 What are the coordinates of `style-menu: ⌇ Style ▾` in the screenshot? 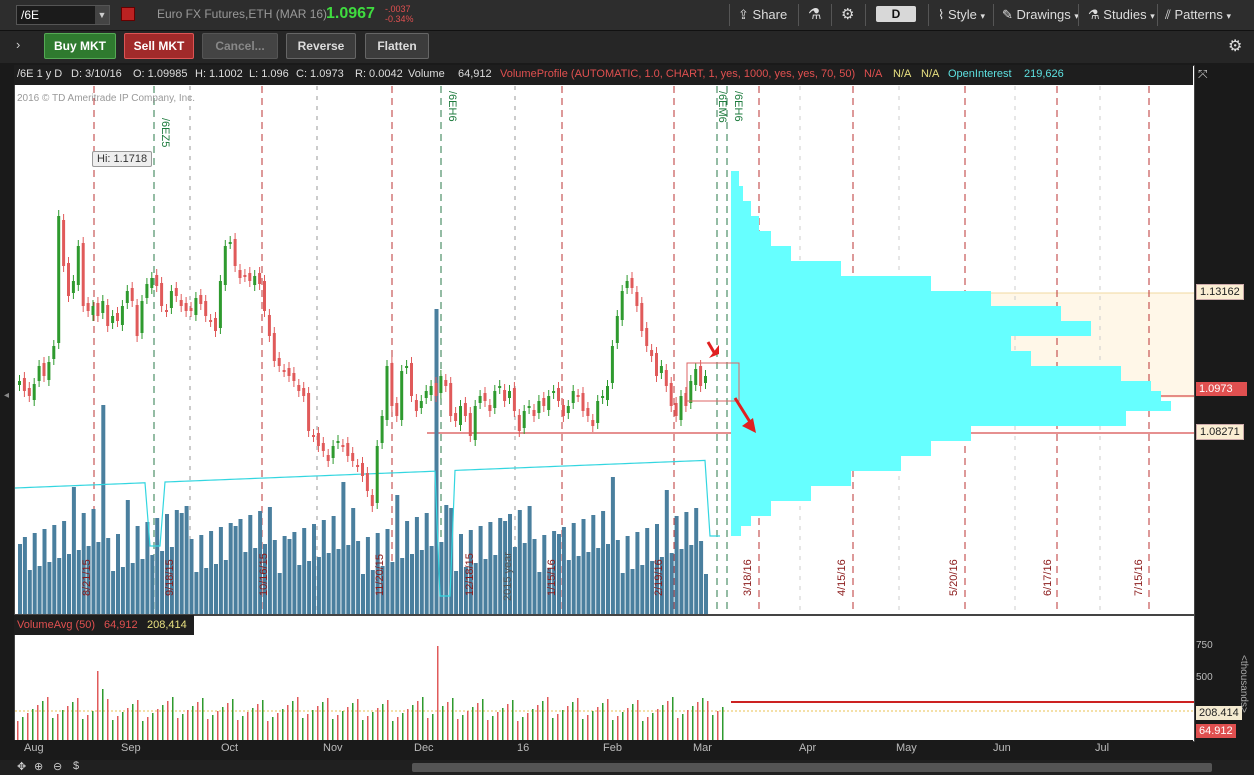 It's located at (961, 15).